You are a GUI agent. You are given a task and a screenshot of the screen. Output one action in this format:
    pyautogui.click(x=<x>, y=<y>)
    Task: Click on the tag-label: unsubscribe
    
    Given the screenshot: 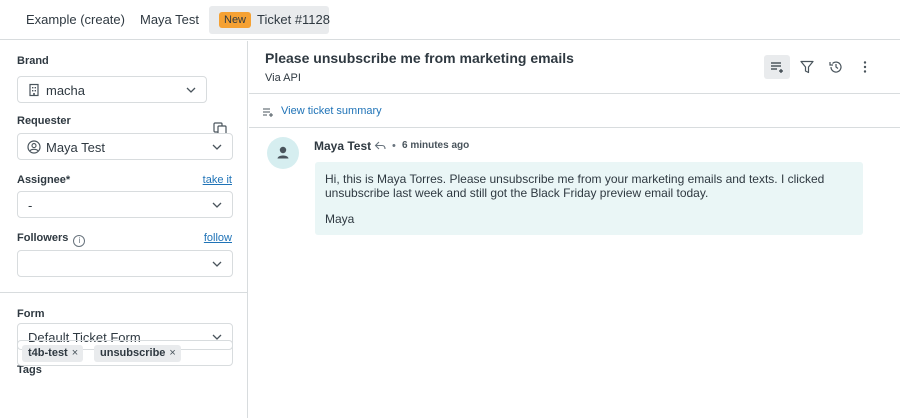 What is the action you would take?
    pyautogui.click(x=133, y=353)
    